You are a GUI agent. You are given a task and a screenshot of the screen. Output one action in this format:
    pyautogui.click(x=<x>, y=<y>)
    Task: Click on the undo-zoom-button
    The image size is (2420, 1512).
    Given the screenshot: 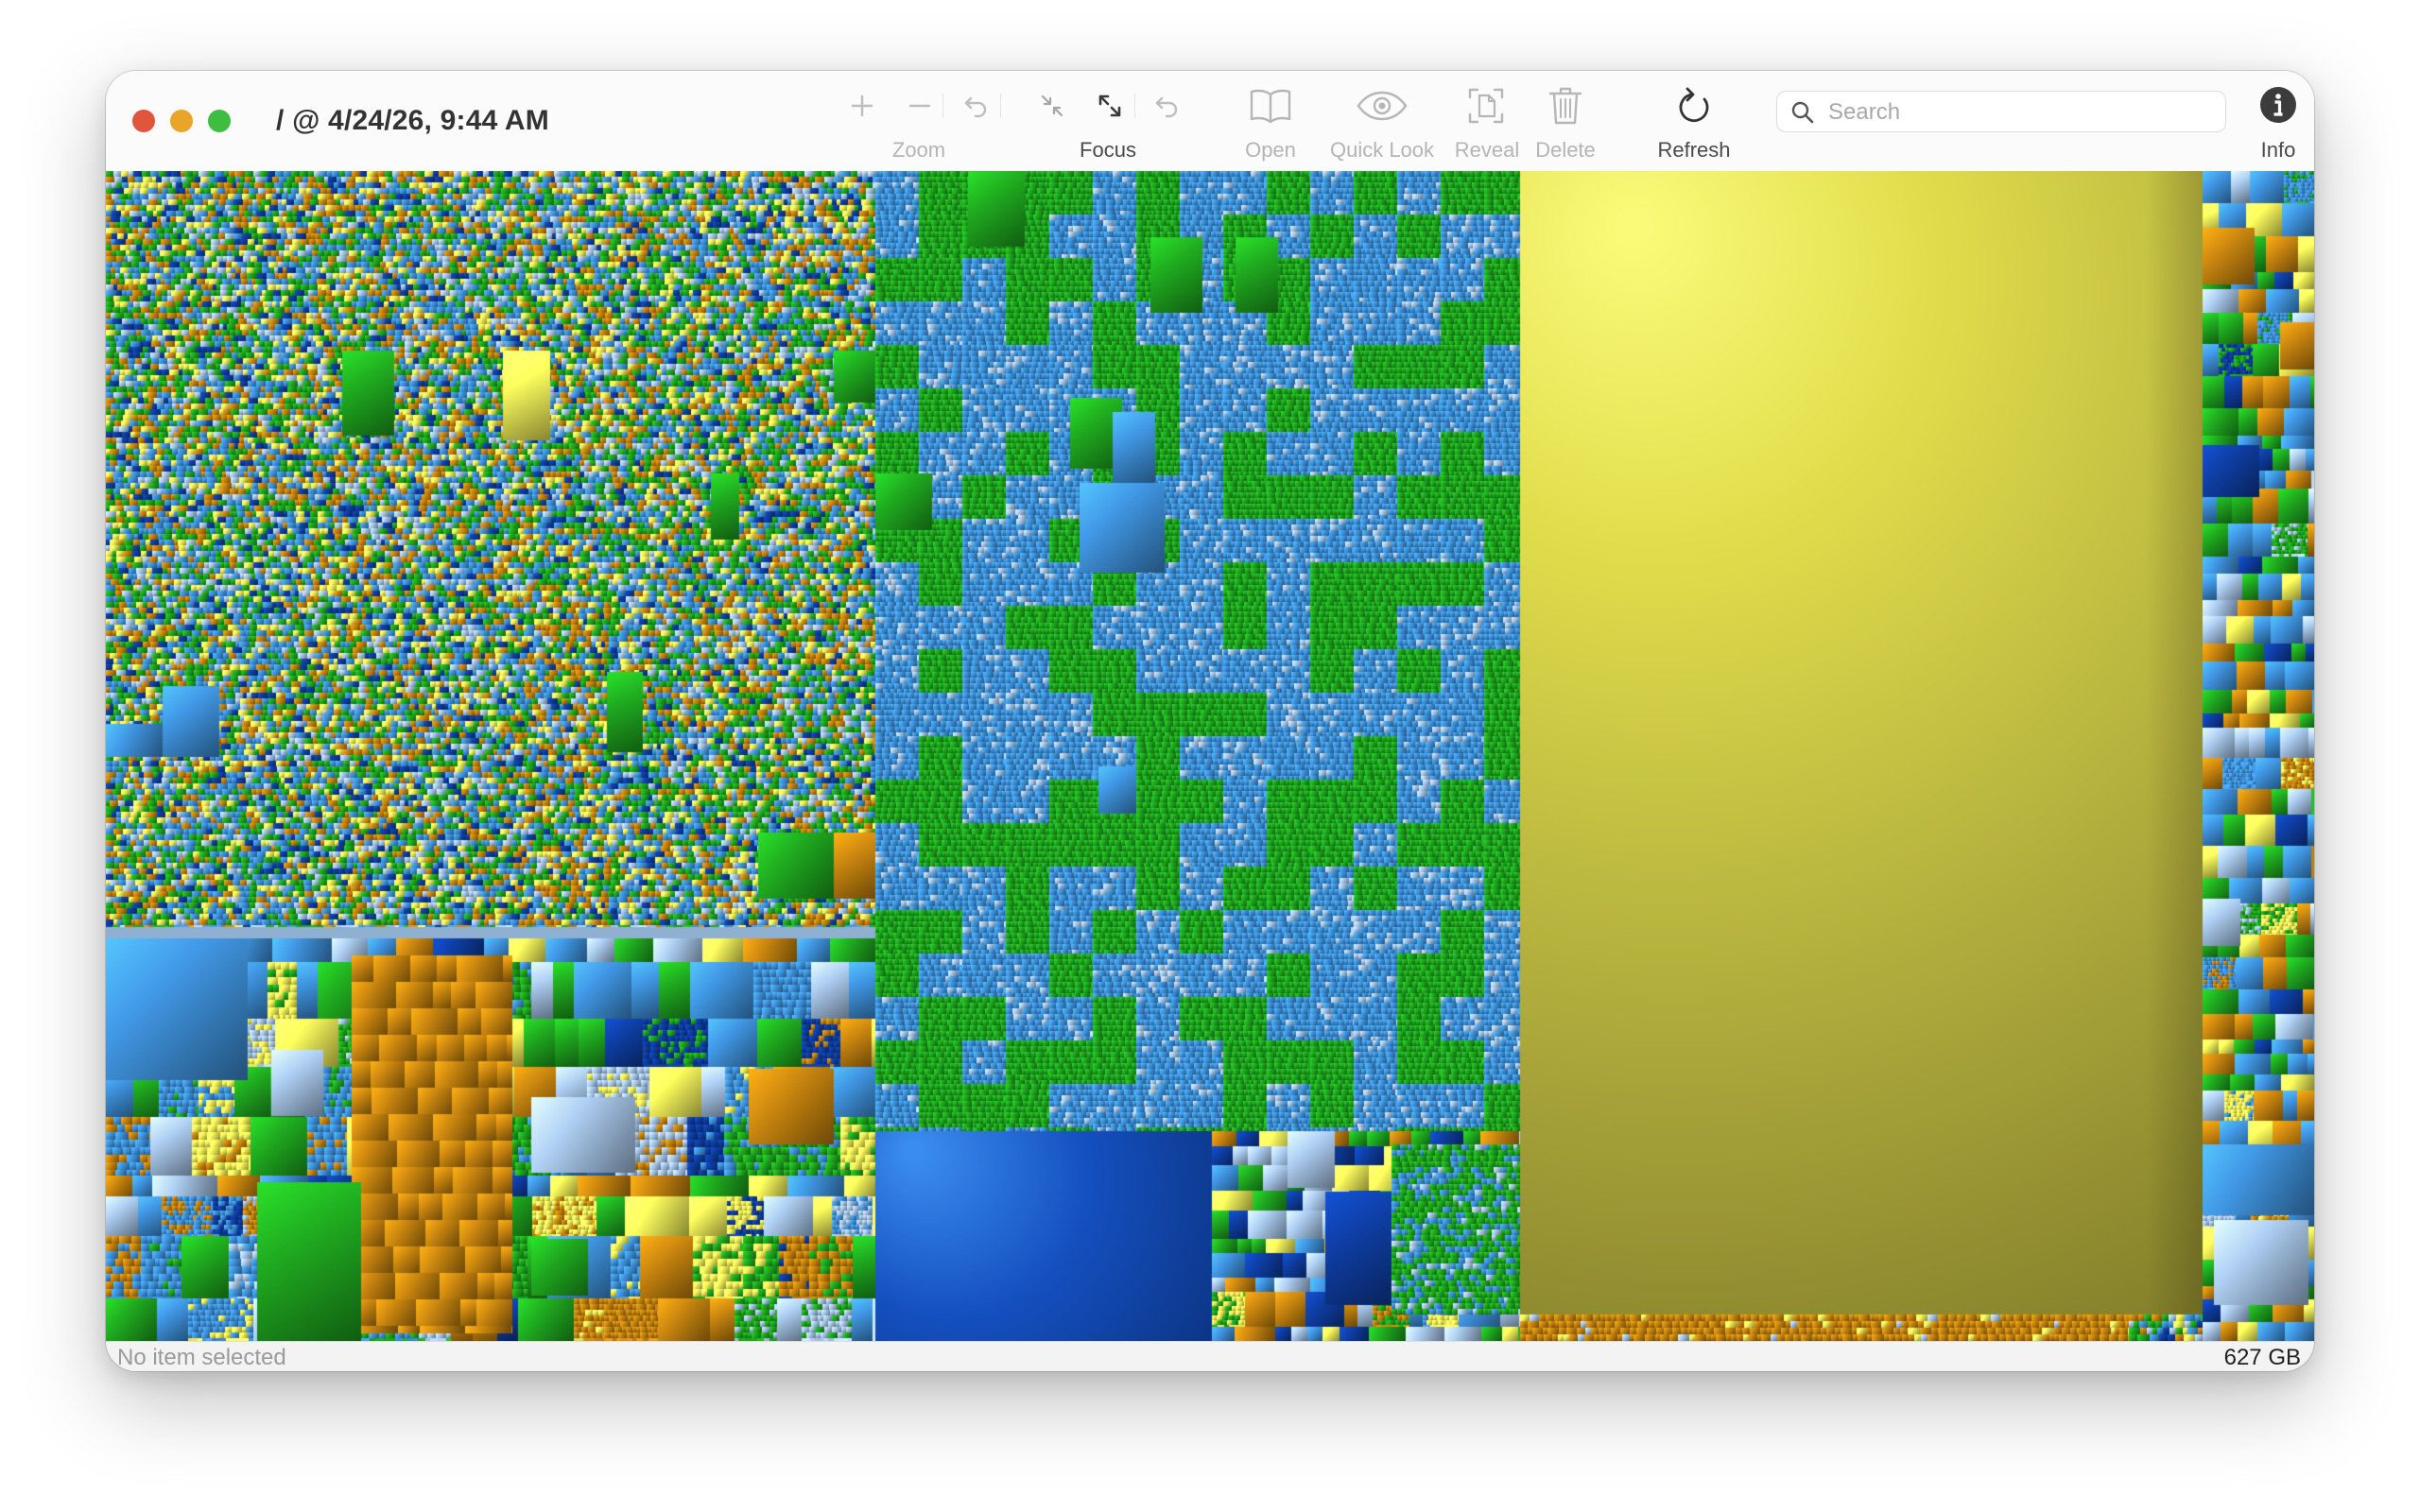 What is the action you would take?
    pyautogui.click(x=977, y=106)
    